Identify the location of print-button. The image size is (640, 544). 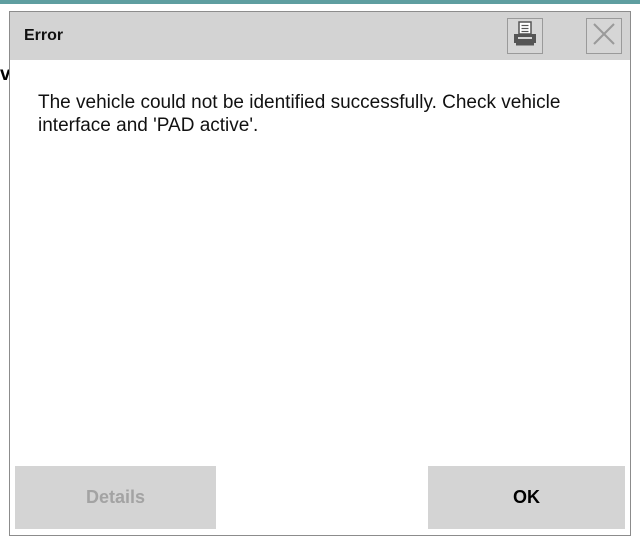
(525, 36).